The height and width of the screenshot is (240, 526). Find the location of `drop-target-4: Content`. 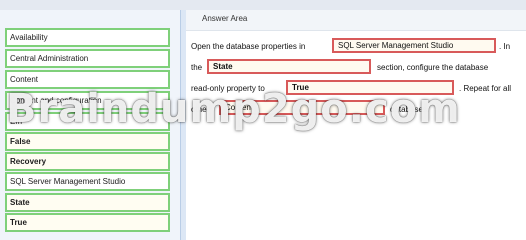

drop-target-4: Content is located at coordinates (302, 107).